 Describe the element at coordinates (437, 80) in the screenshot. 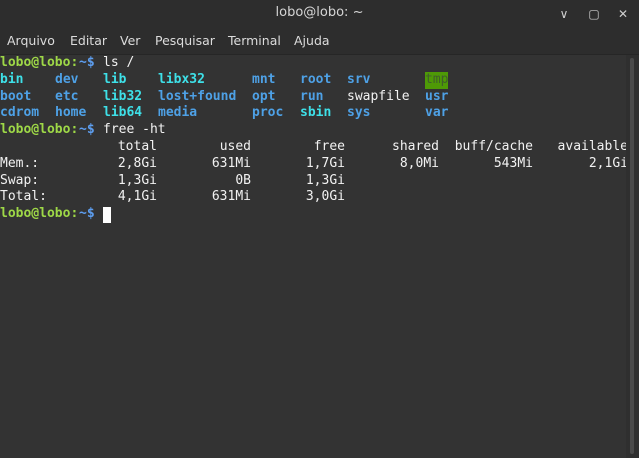

I see `ls-entry: tmp` at that location.